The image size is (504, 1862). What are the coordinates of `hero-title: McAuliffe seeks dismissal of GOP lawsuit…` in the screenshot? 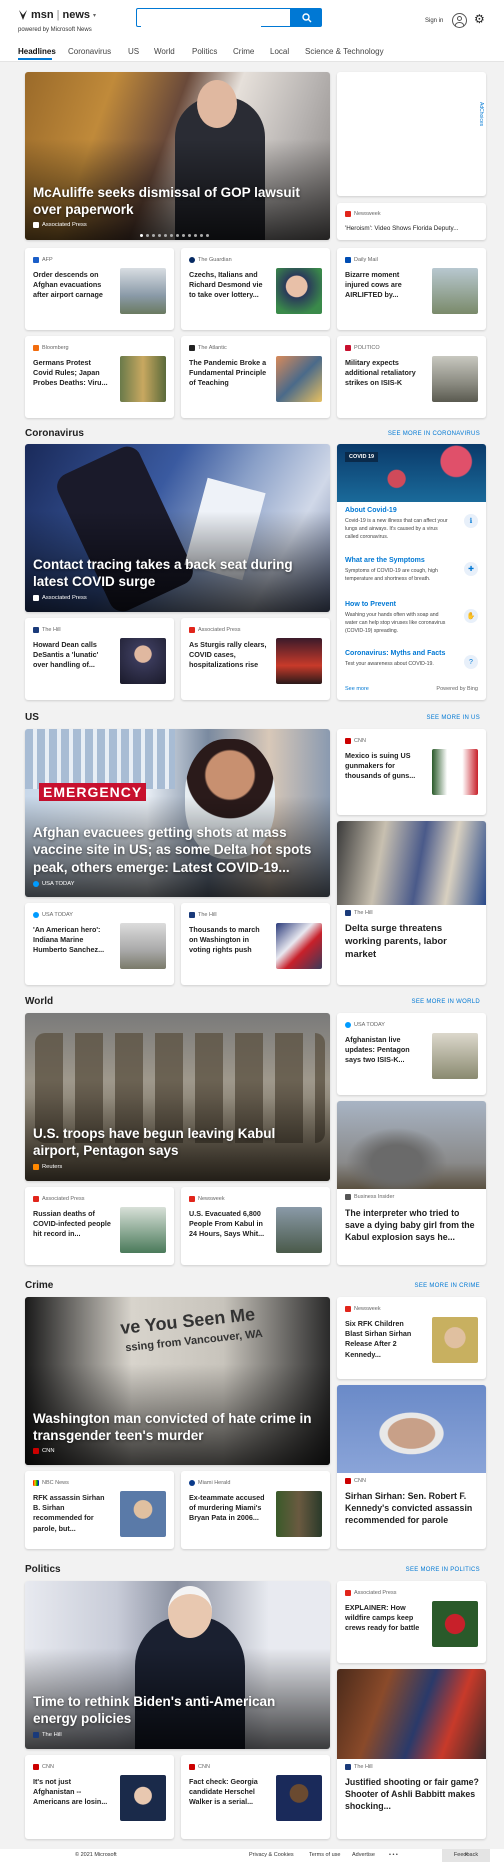 It's located at (176, 201).